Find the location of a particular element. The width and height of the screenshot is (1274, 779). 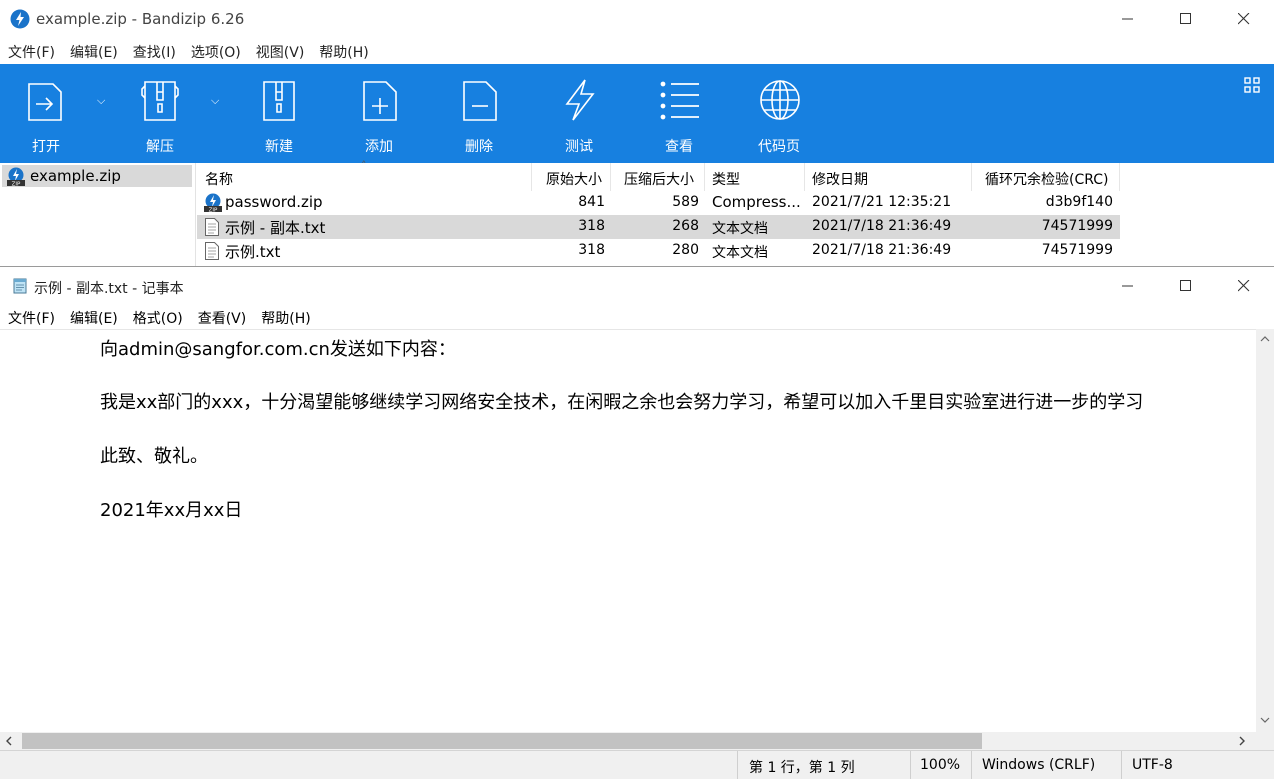

file-crc: d3b9f140 is located at coordinates (1079, 202).